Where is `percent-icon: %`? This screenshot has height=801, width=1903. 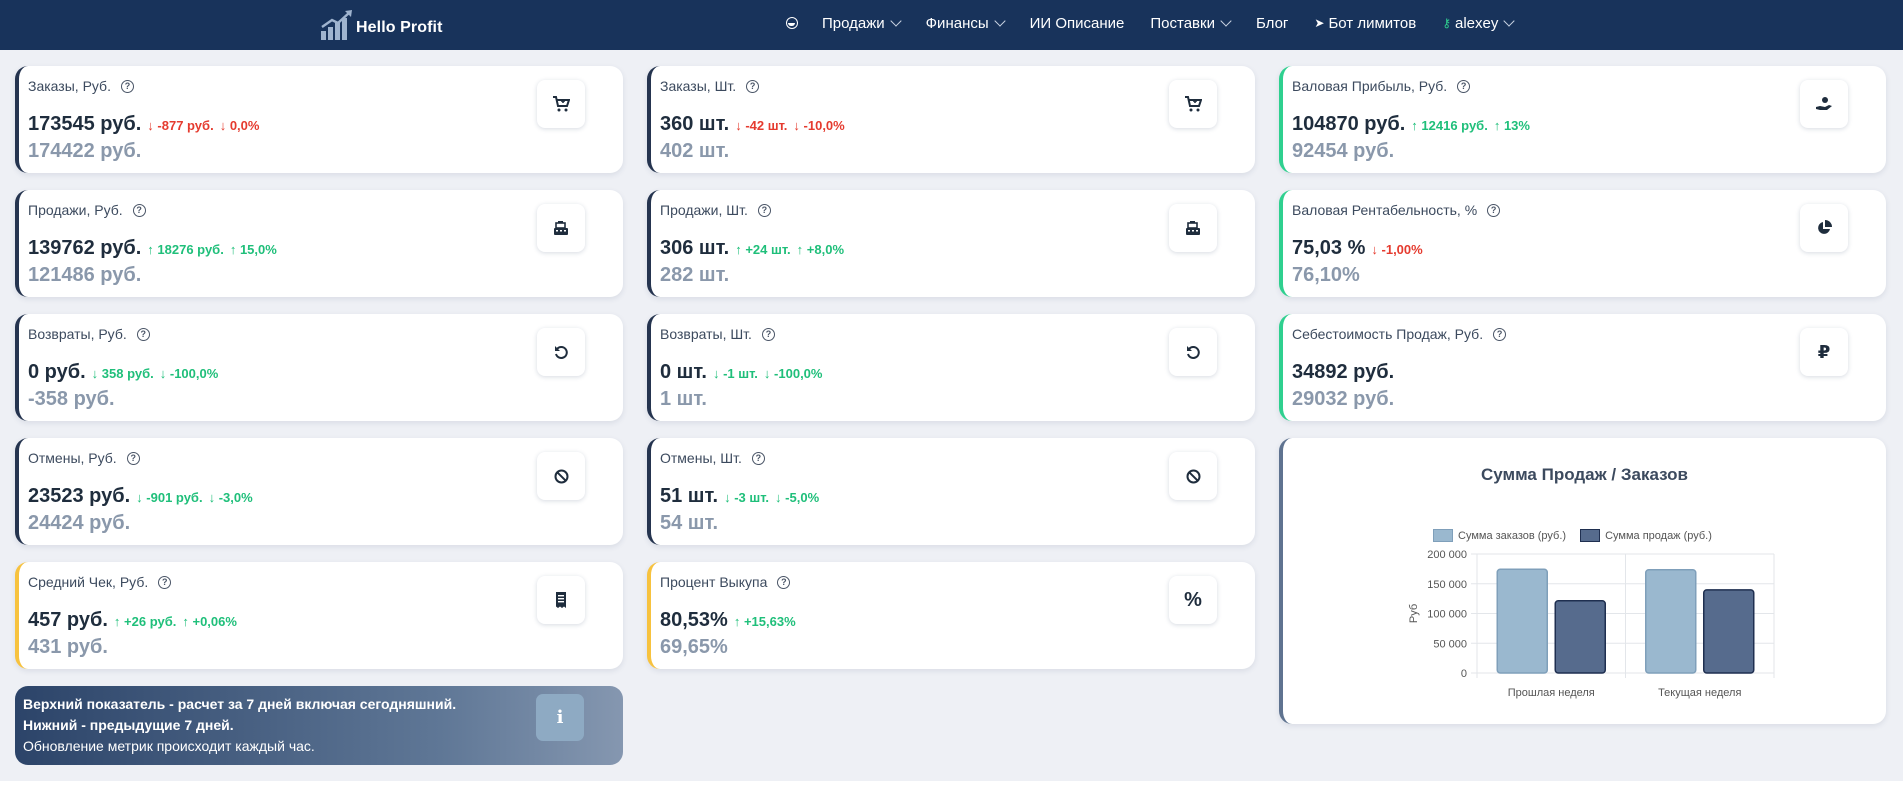 percent-icon: % is located at coordinates (1193, 600).